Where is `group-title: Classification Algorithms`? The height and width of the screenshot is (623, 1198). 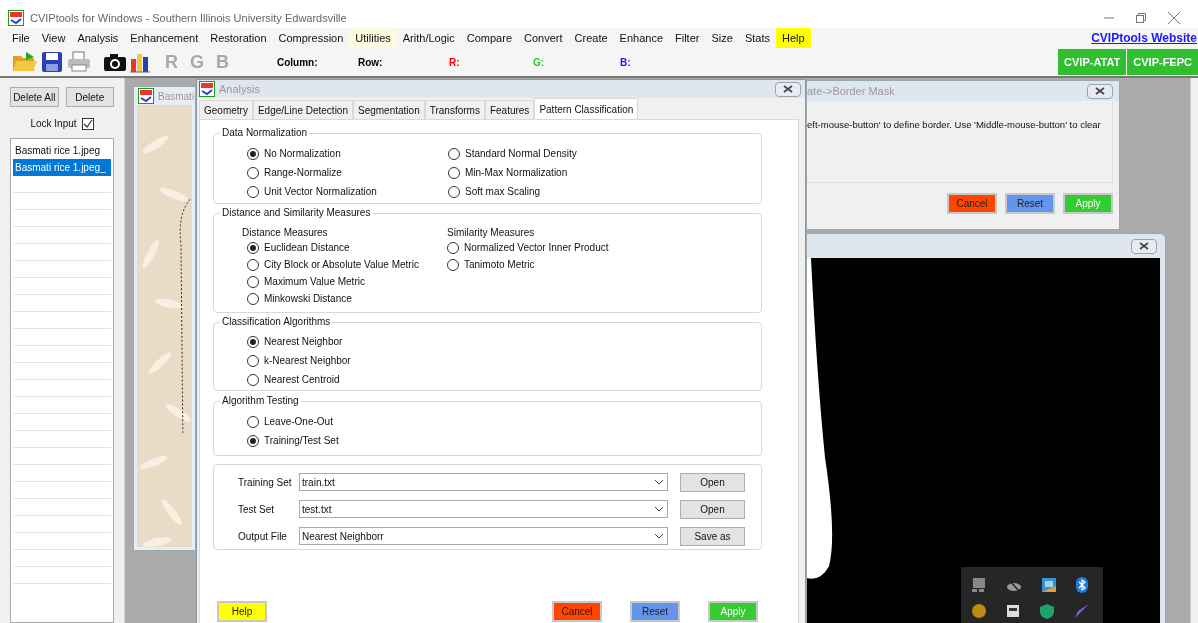 group-title: Classification Algorithms is located at coordinates (276, 322).